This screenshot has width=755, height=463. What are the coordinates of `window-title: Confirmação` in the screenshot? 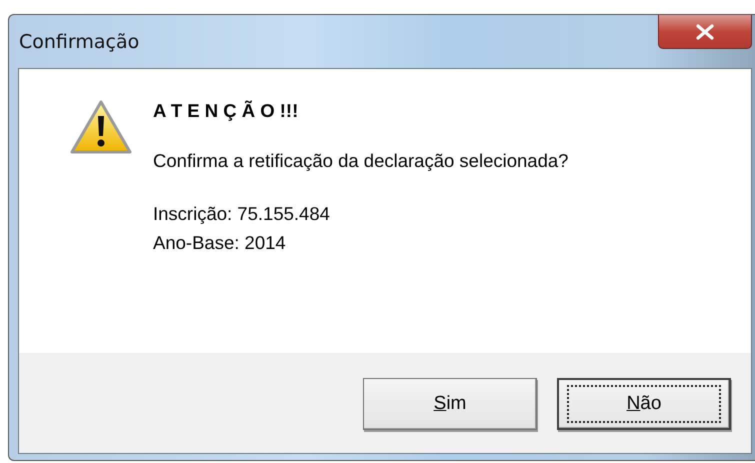 It's located at (79, 42).